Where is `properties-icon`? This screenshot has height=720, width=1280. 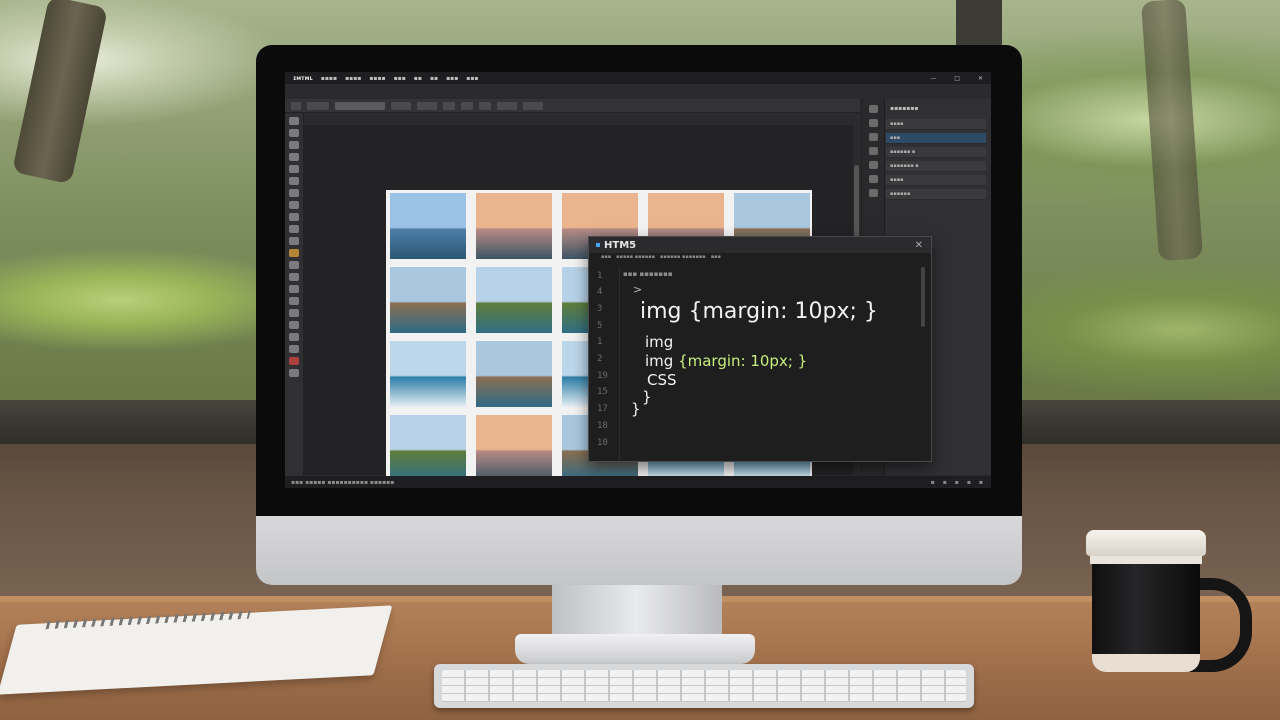
properties-icon is located at coordinates (873, 137).